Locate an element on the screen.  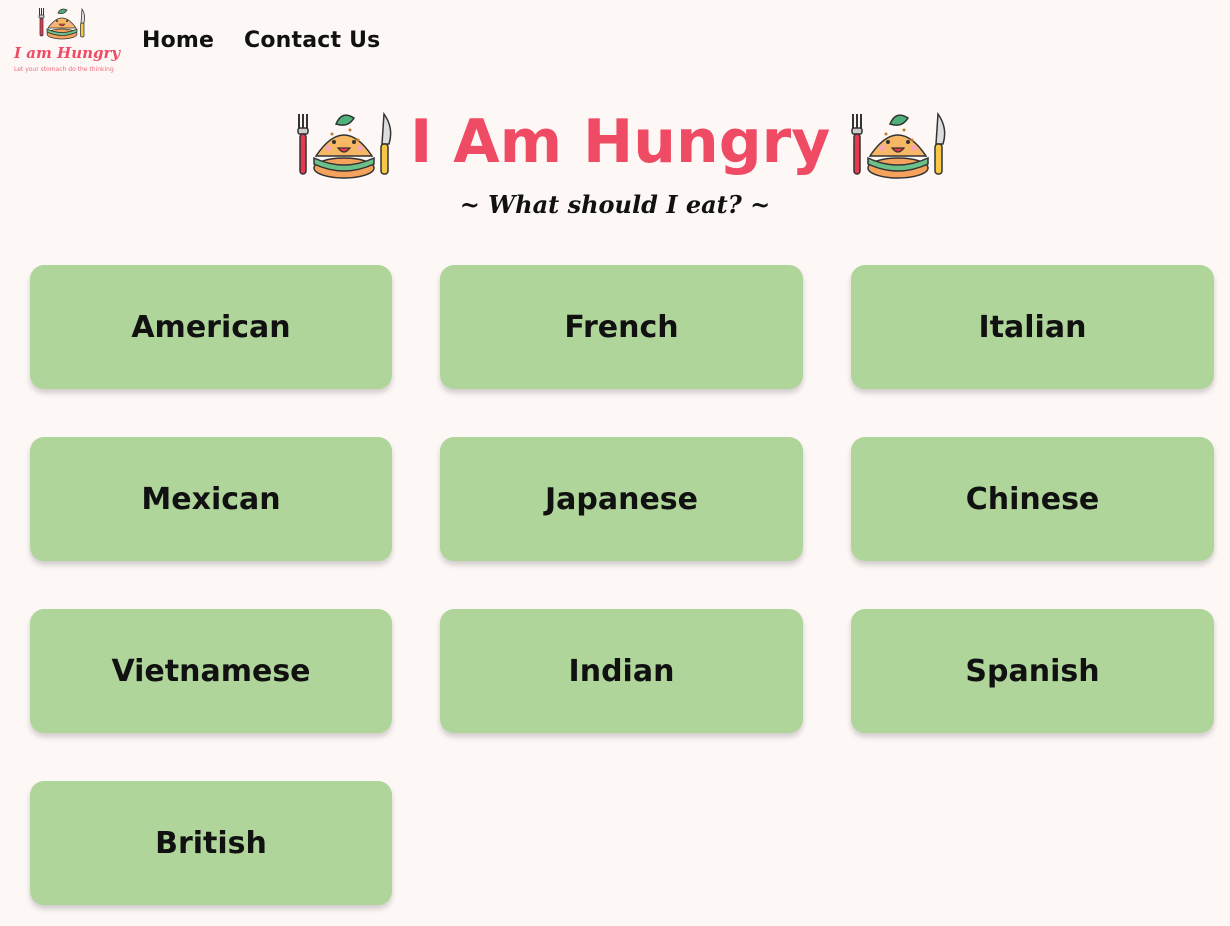
hero: I Am Hungry is located at coordinates (615, 146).